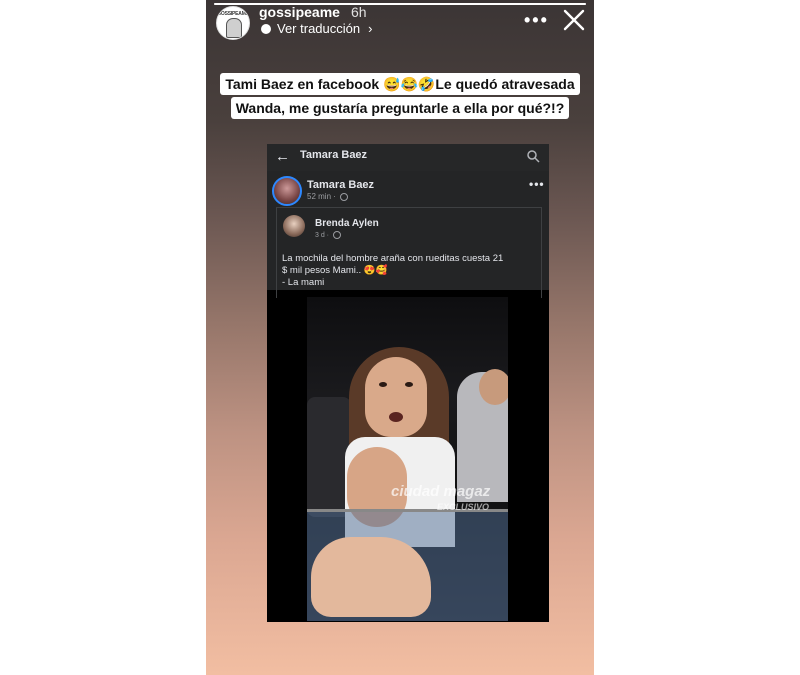  Describe the element at coordinates (303, 282) in the screenshot. I see `shared-text-line-3: - La mami` at that location.